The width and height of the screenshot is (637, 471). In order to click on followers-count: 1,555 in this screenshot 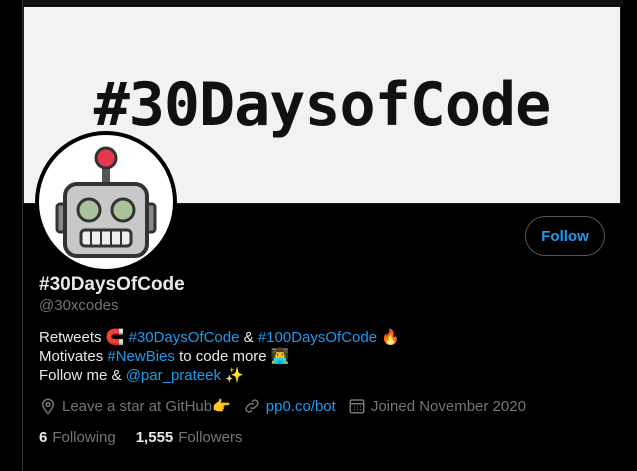, I will do `click(154, 437)`.